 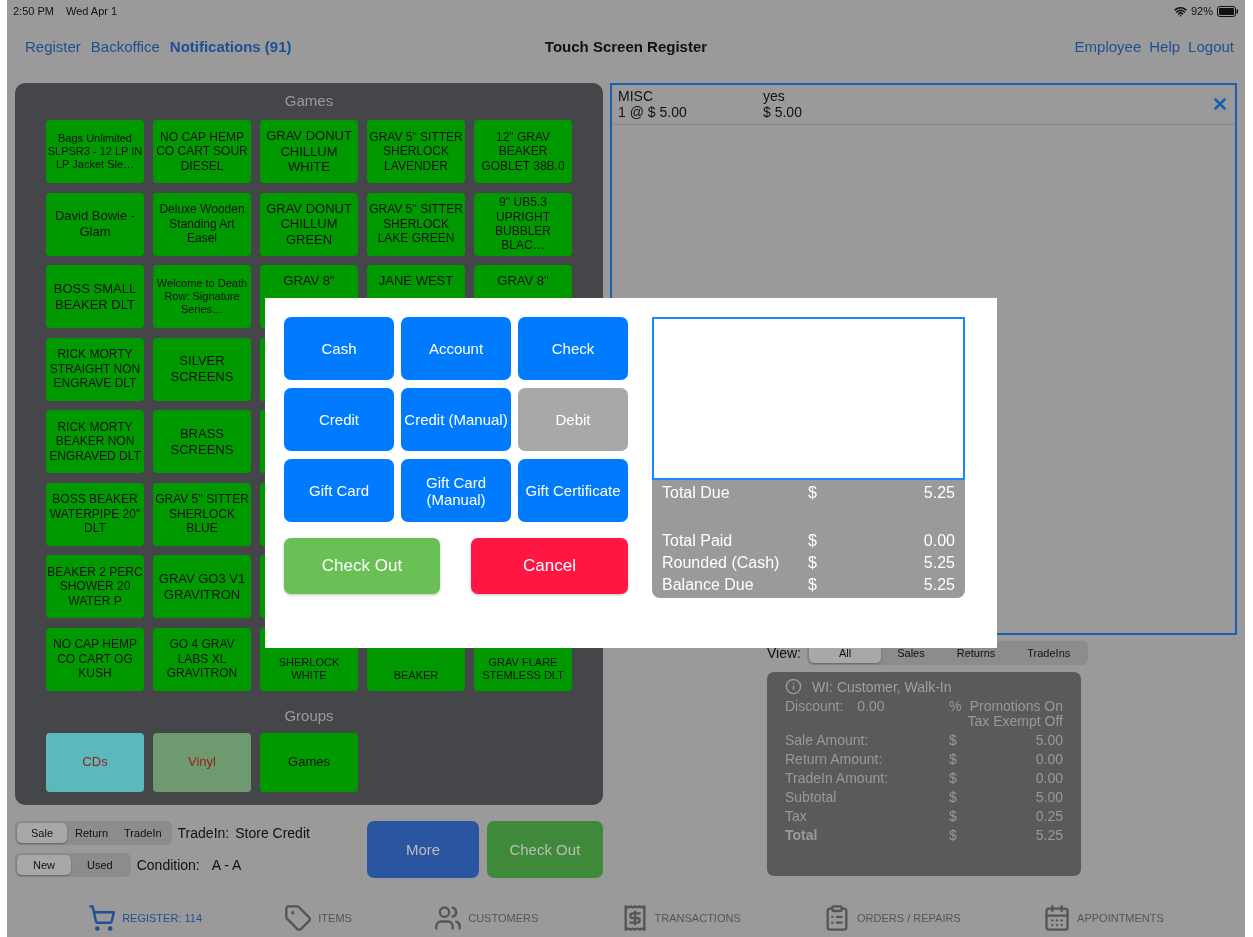 I want to click on nav-link: Employee, so click(x=1108, y=46).